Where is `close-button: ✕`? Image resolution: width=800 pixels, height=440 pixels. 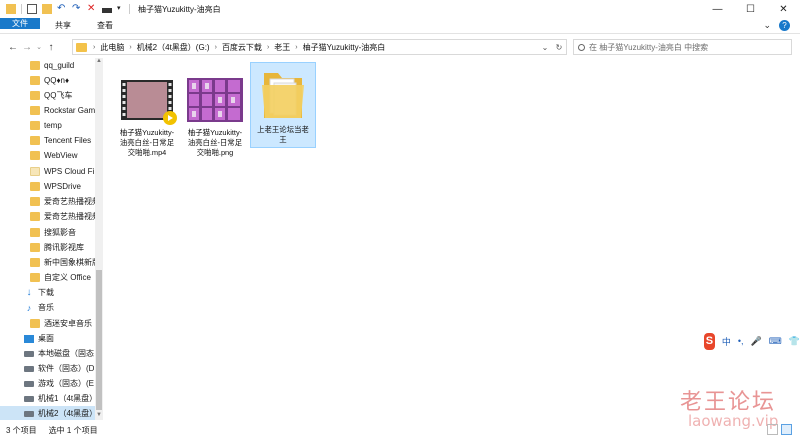 close-button: ✕ is located at coordinates (783, 9).